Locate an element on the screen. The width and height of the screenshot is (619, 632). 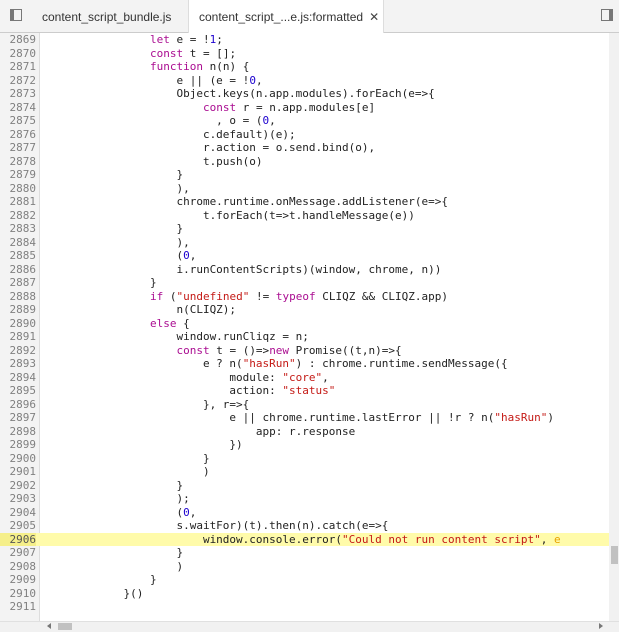
code-line: 2895 action: "status" is located at coordinates (304, 391).